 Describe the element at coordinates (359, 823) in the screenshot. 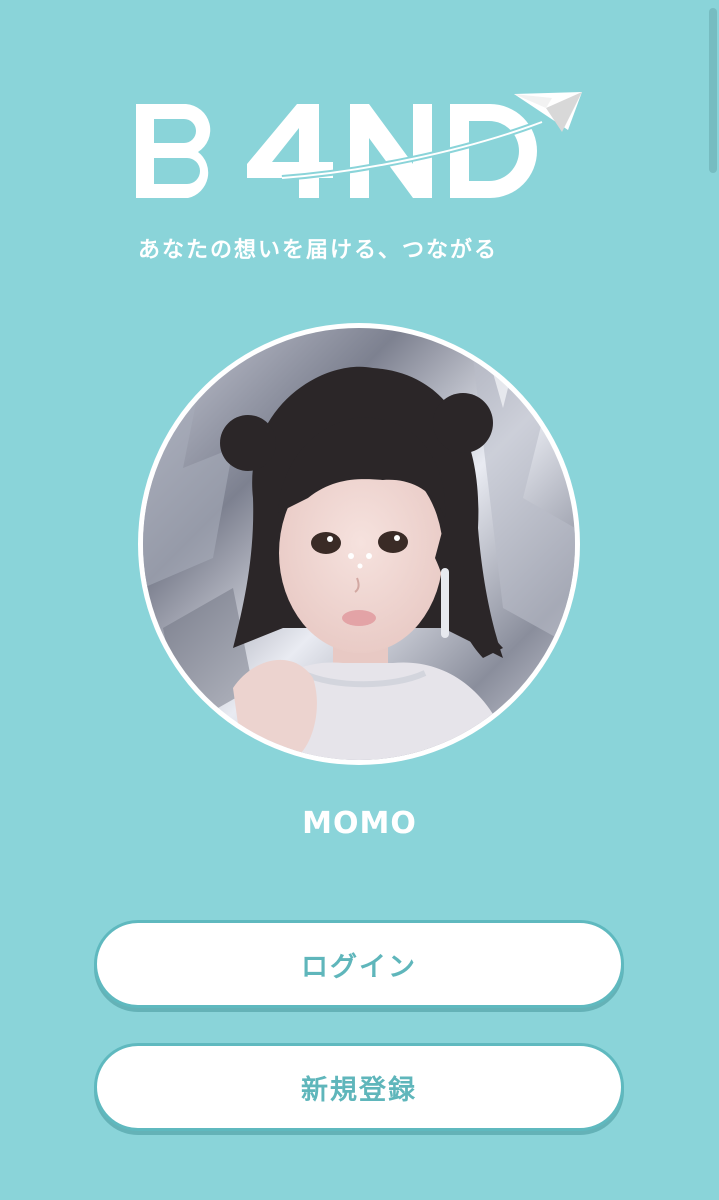

I see `profile-name: MOMO` at that location.